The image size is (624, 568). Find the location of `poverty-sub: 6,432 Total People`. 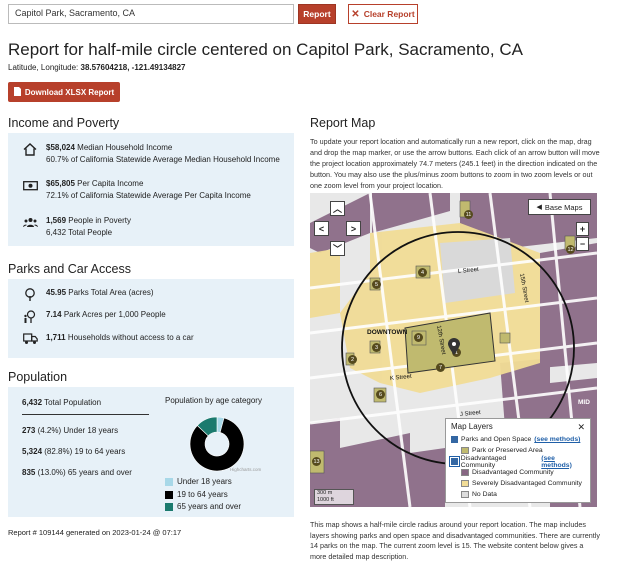

poverty-sub: 6,432 Total People is located at coordinates (79, 232).